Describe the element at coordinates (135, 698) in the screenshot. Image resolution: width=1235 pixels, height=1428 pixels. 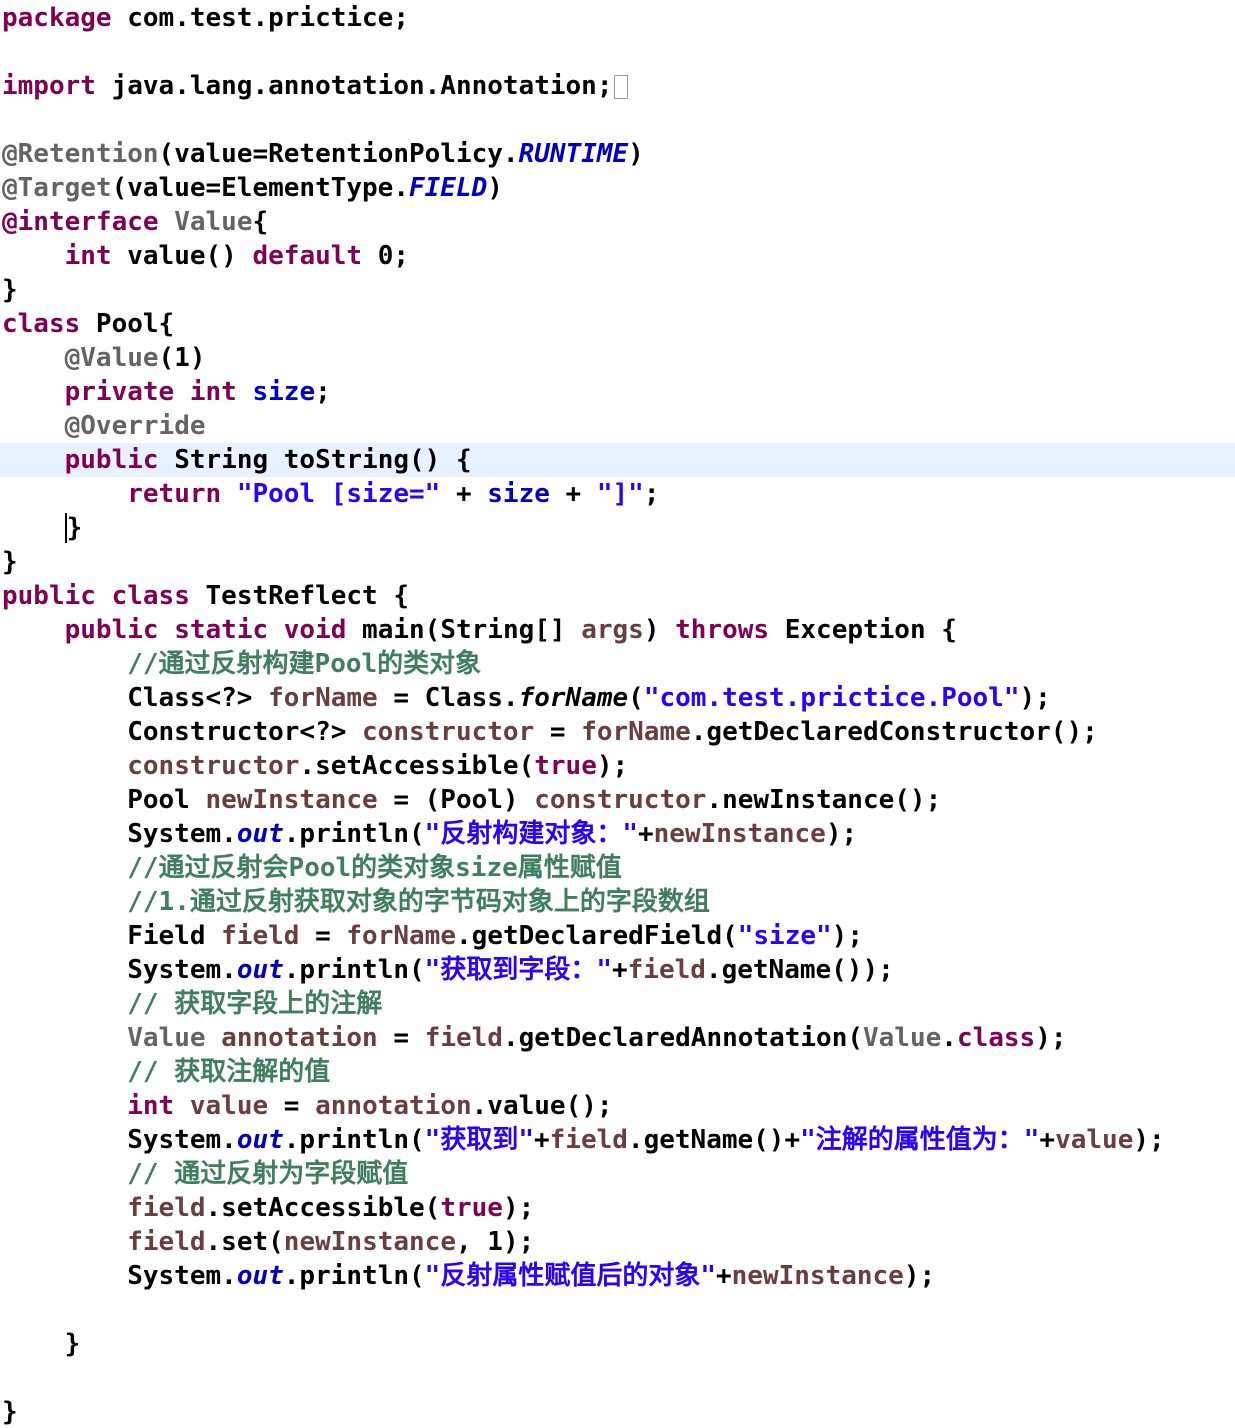
I see `code-text: Class<?>` at that location.